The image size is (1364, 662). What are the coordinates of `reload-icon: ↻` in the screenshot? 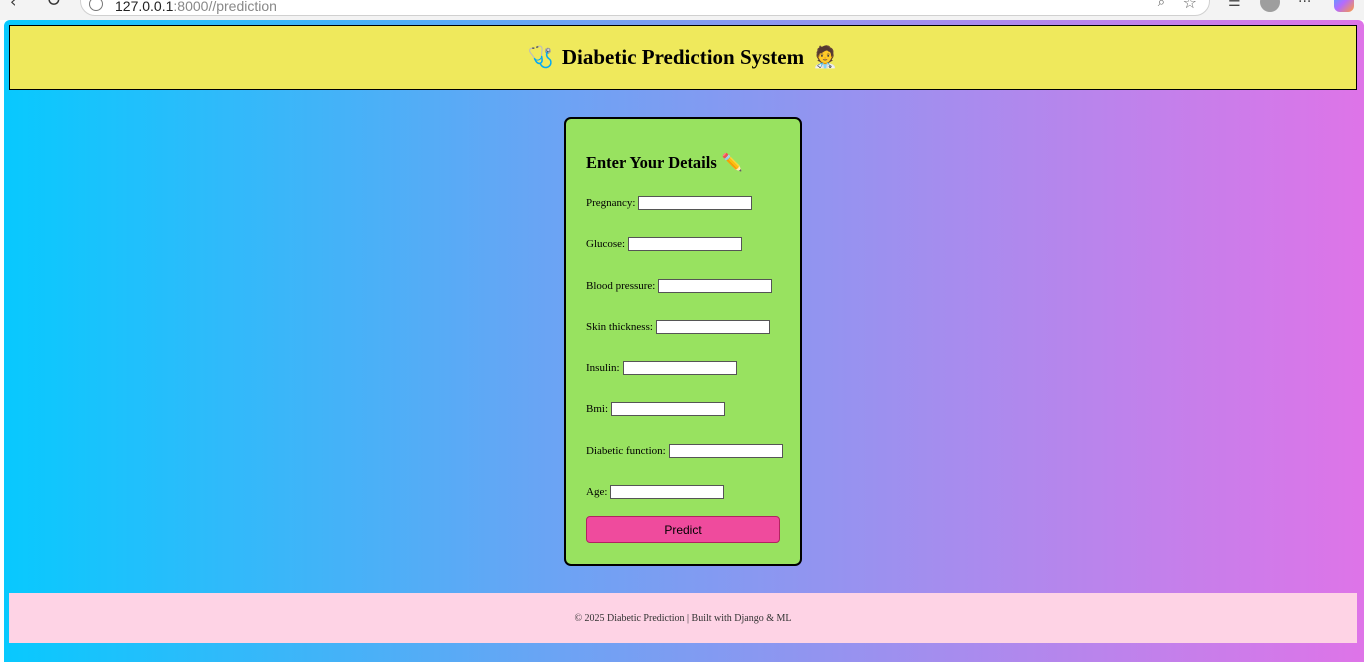 It's located at (53, 5).